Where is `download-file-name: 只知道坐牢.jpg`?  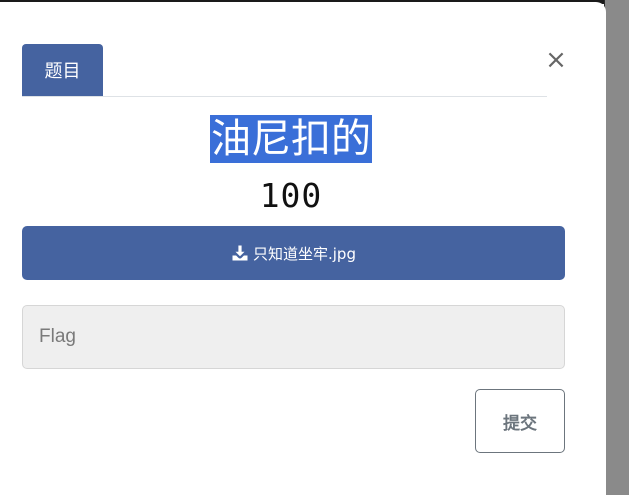
download-file-name: 只知道坐牢.jpg is located at coordinates (304, 253).